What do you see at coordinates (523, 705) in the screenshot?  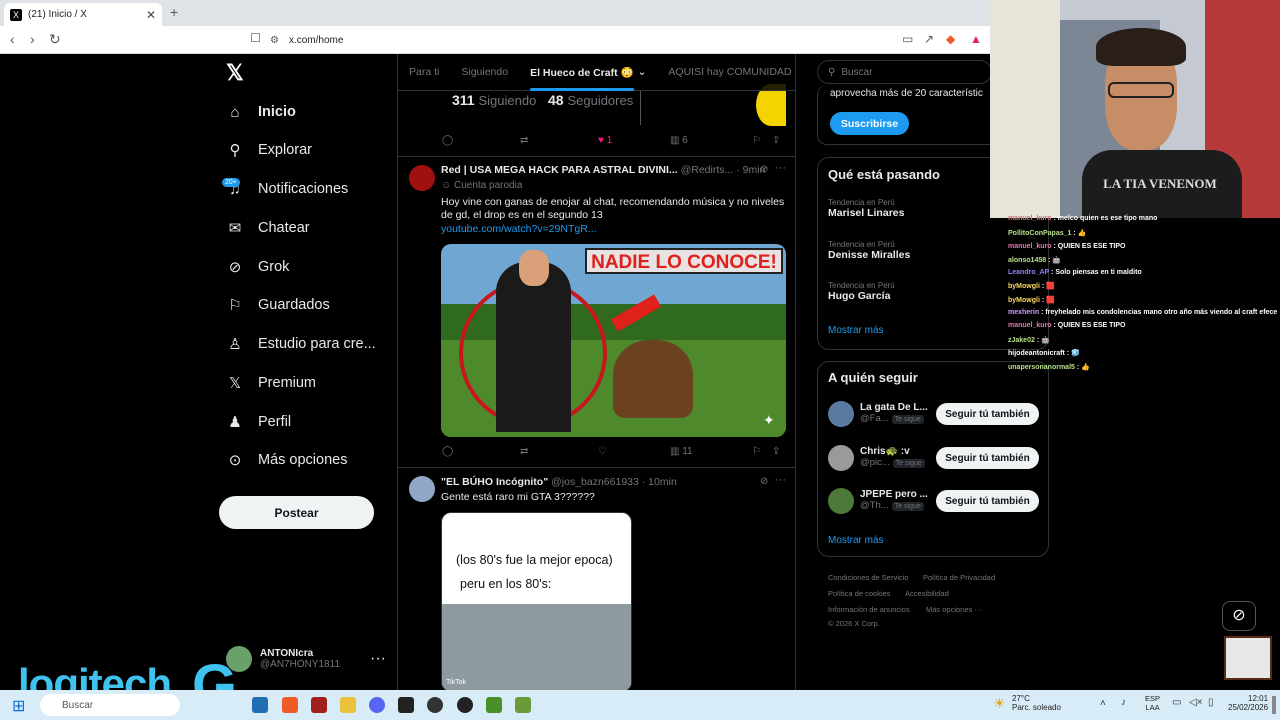 I see `minecraft-launcher-icon` at bounding box center [523, 705].